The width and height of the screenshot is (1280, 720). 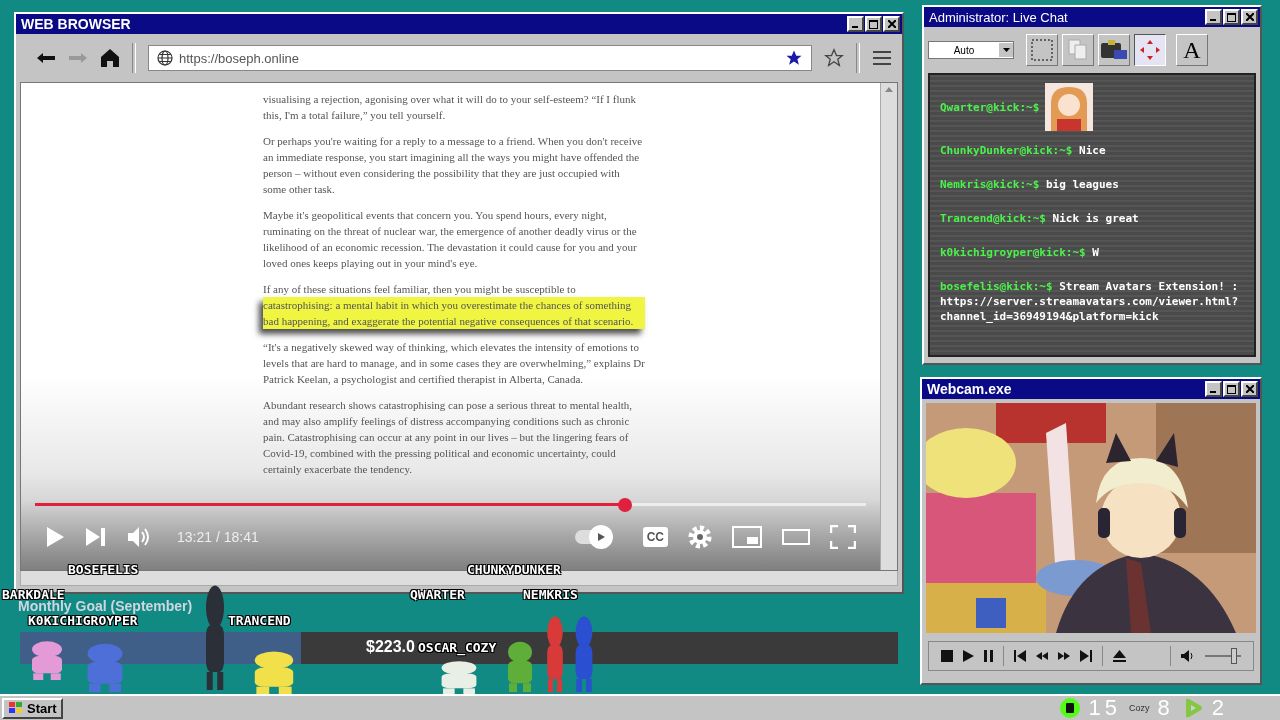 I want to click on chat-message: ChunkyDunker@kick:~$ Nice, so click(x=1023, y=150).